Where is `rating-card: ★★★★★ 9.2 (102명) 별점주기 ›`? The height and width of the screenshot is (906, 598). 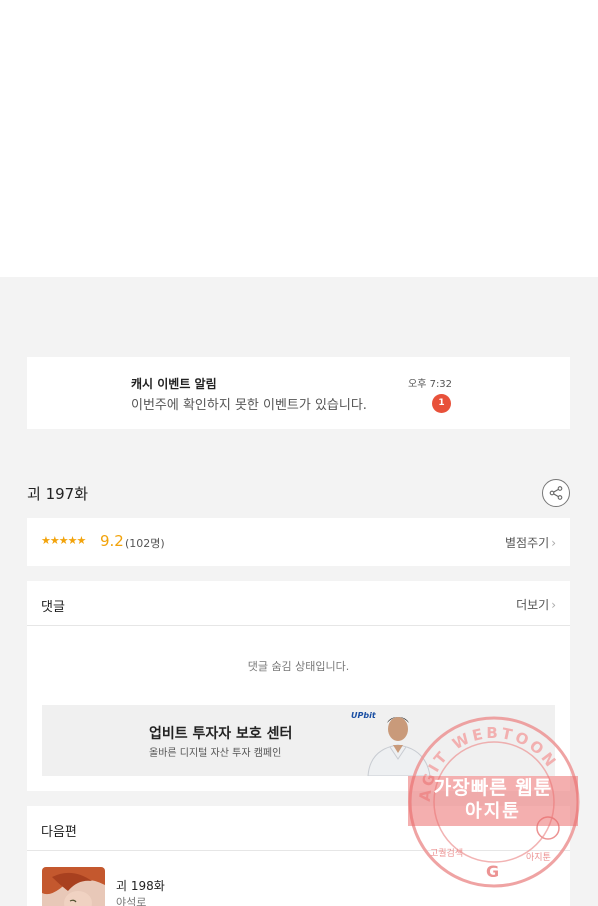 rating-card: ★★★★★ 9.2 (102명) 별점주기 › is located at coordinates (298, 542).